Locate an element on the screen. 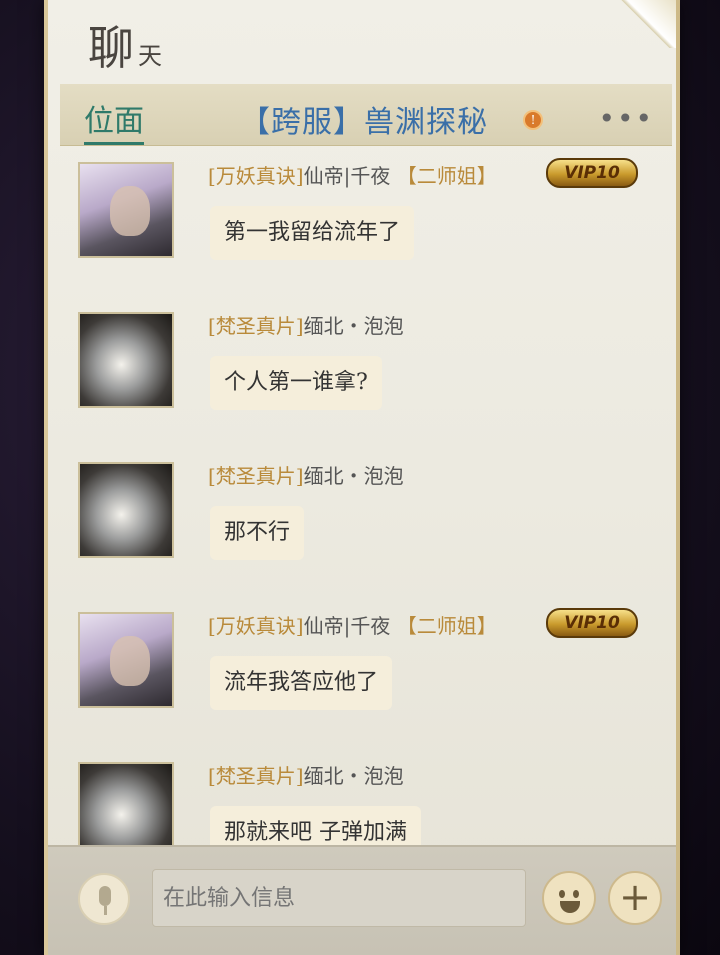 The image size is (720, 955). message-bubble: 流年我答应他了 is located at coordinates (301, 683).